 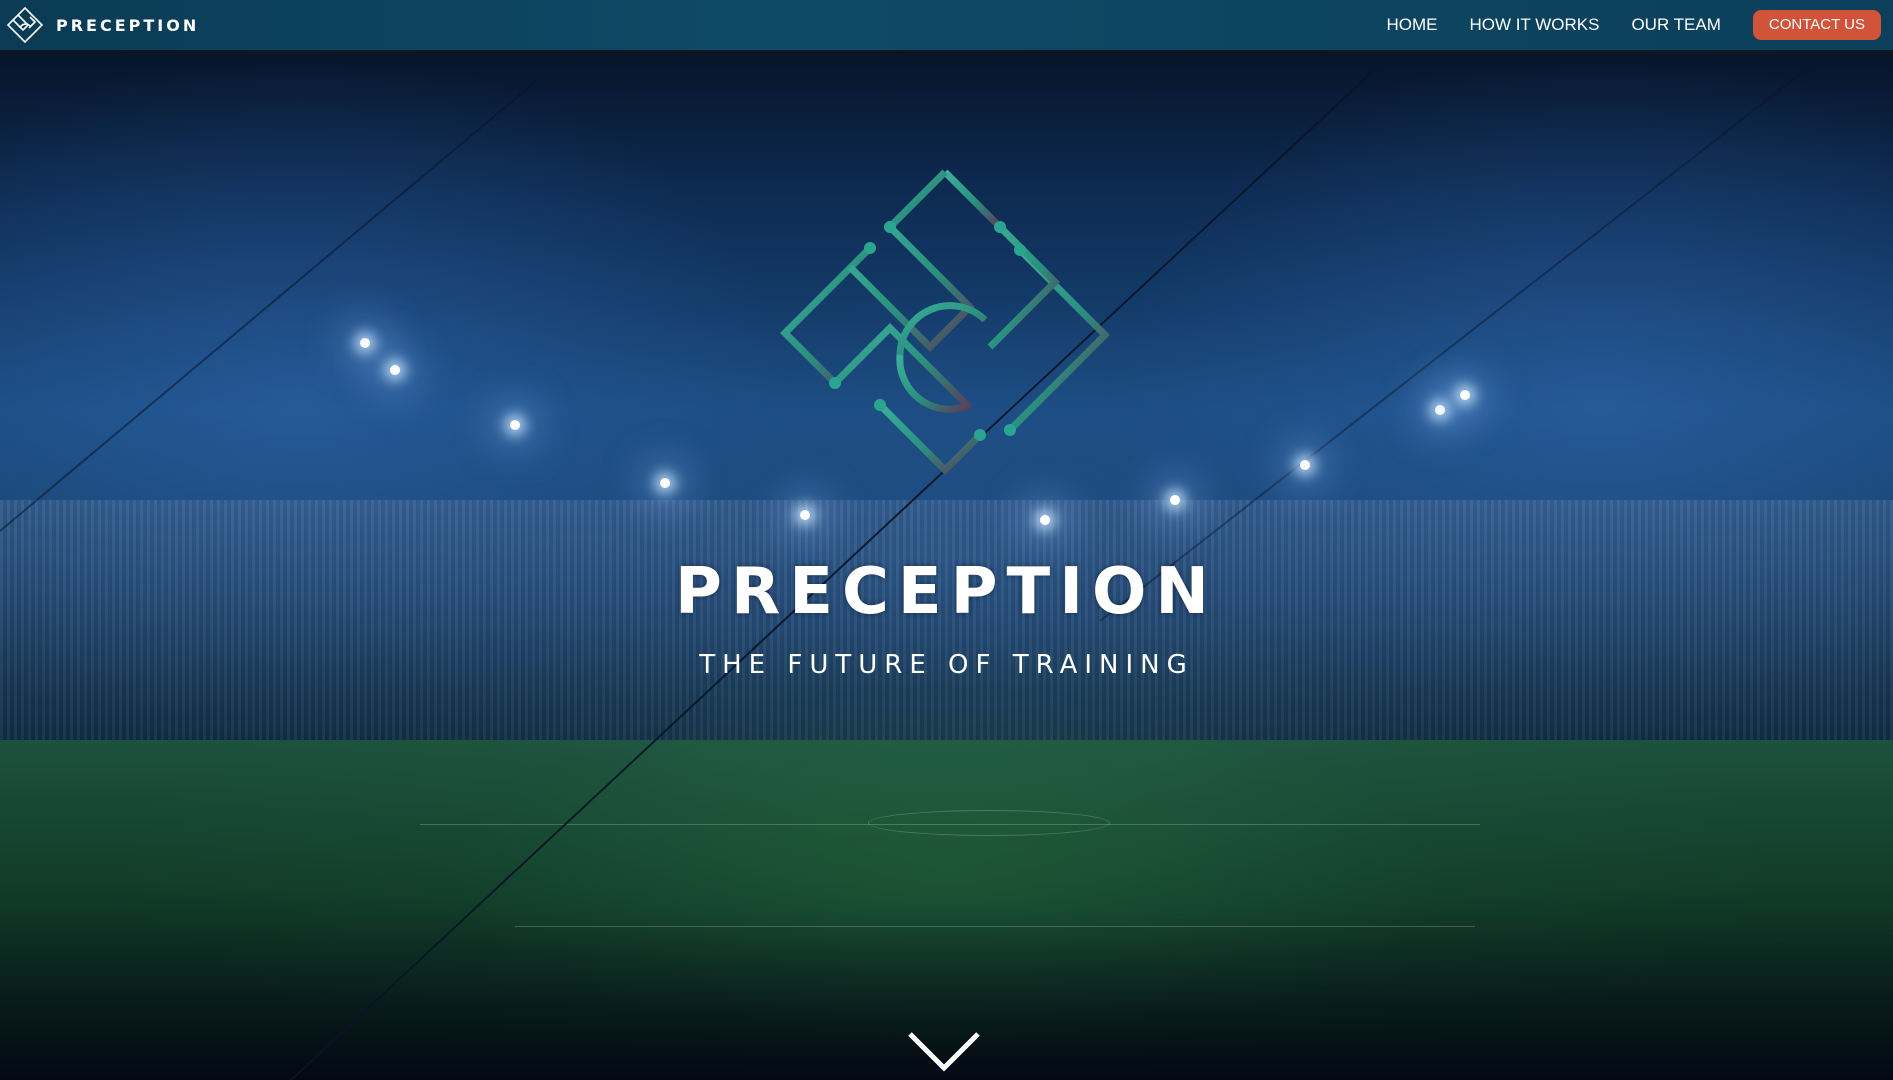 I want to click on nav-links: HOME HOW IT WORKS OUR TEAM CONTACT US, so click(x=1633, y=25).